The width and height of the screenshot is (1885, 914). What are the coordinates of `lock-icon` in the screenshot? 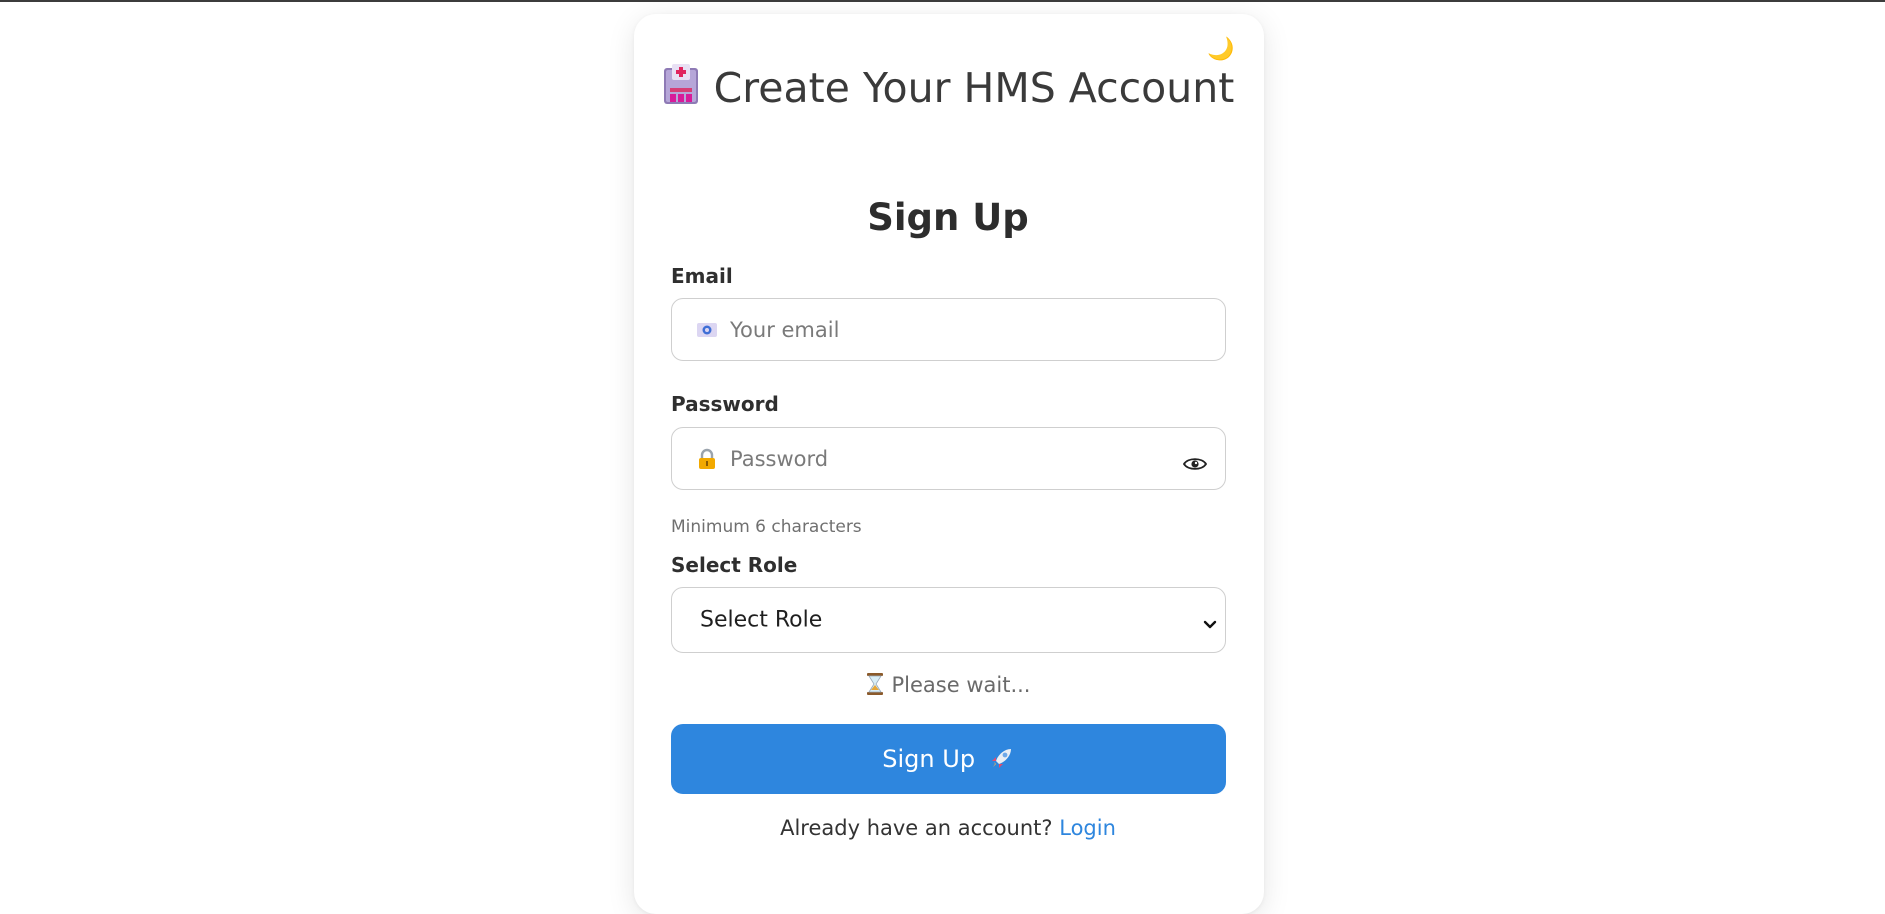 It's located at (707, 459).